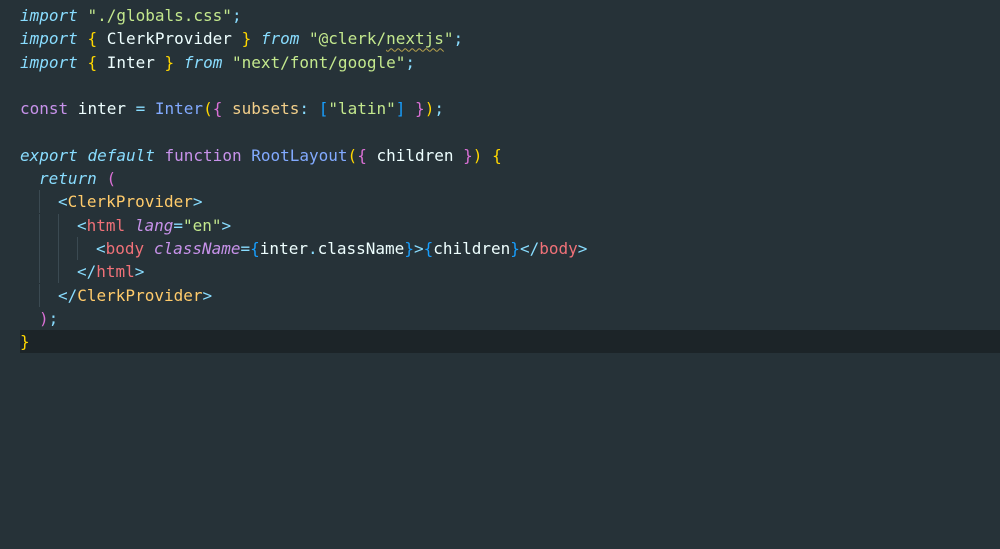 The width and height of the screenshot is (1000, 549). Describe the element at coordinates (510, 295) in the screenshot. I see `code-line: </ClerkProvider>` at that location.